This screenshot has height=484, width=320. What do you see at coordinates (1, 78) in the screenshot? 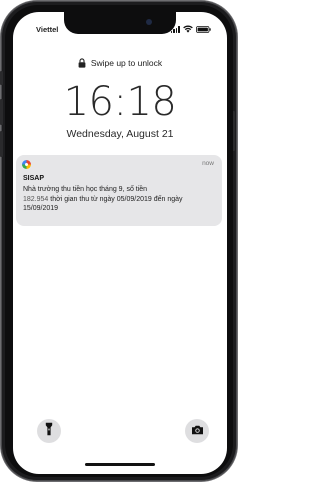
I see `mute-switch` at bounding box center [1, 78].